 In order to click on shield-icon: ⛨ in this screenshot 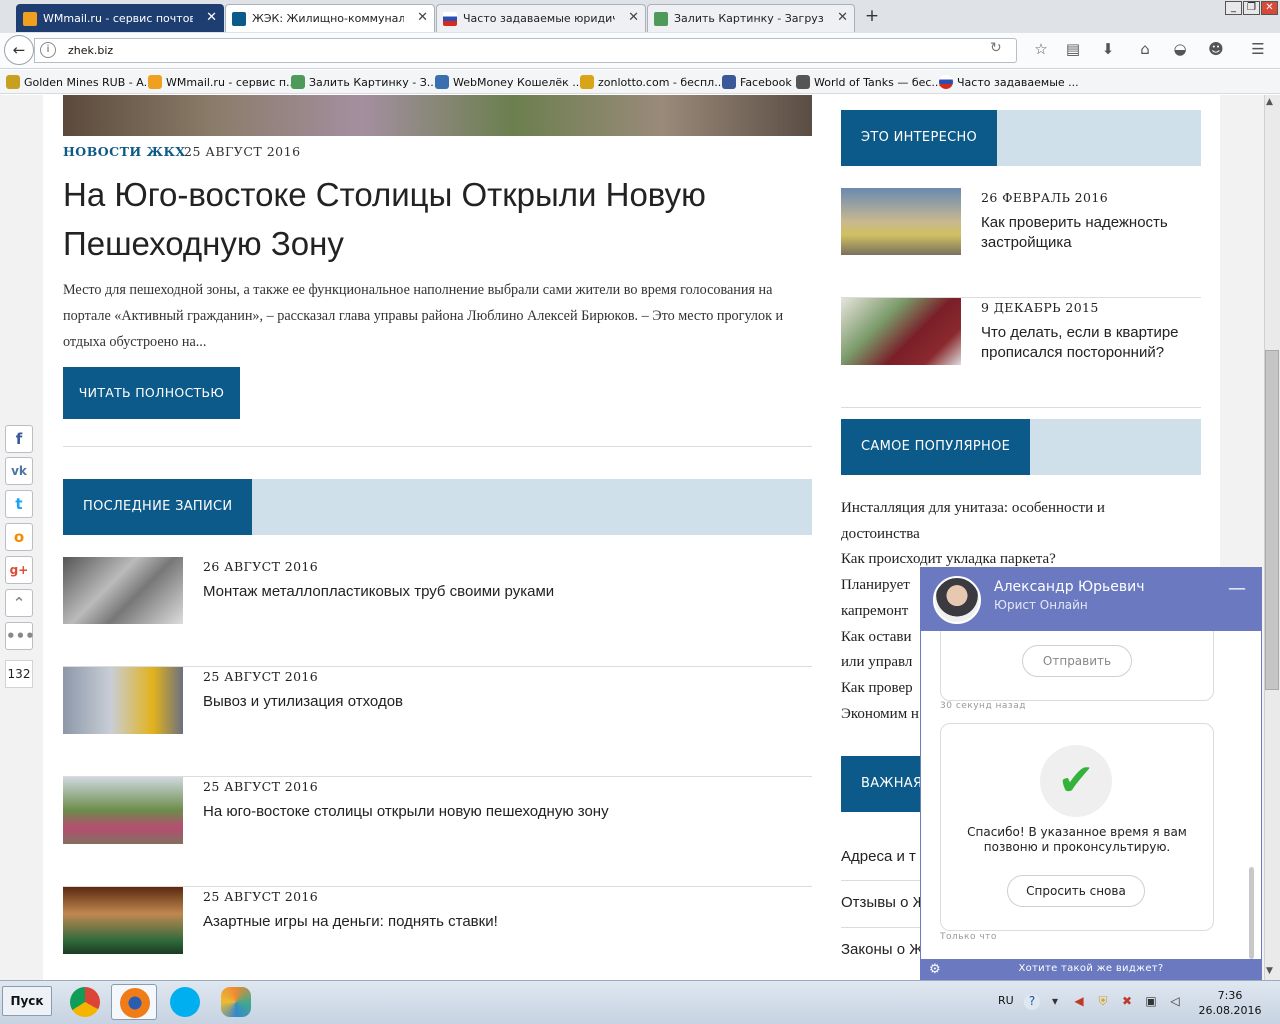, I will do `click(1103, 1002)`.